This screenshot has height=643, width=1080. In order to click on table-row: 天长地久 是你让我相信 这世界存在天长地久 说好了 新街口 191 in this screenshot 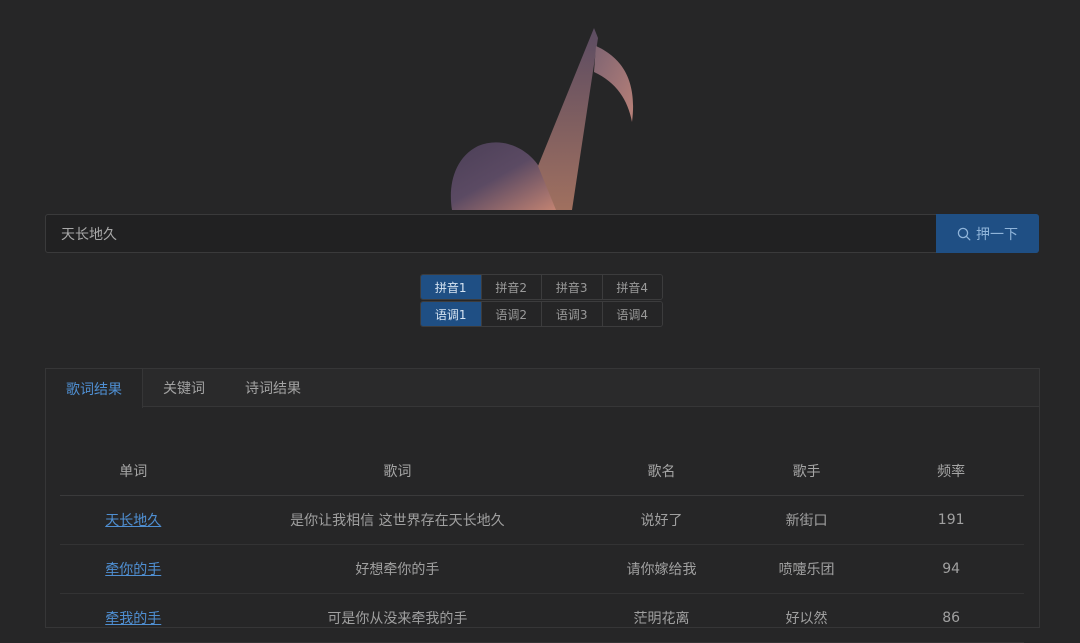, I will do `click(542, 520)`.